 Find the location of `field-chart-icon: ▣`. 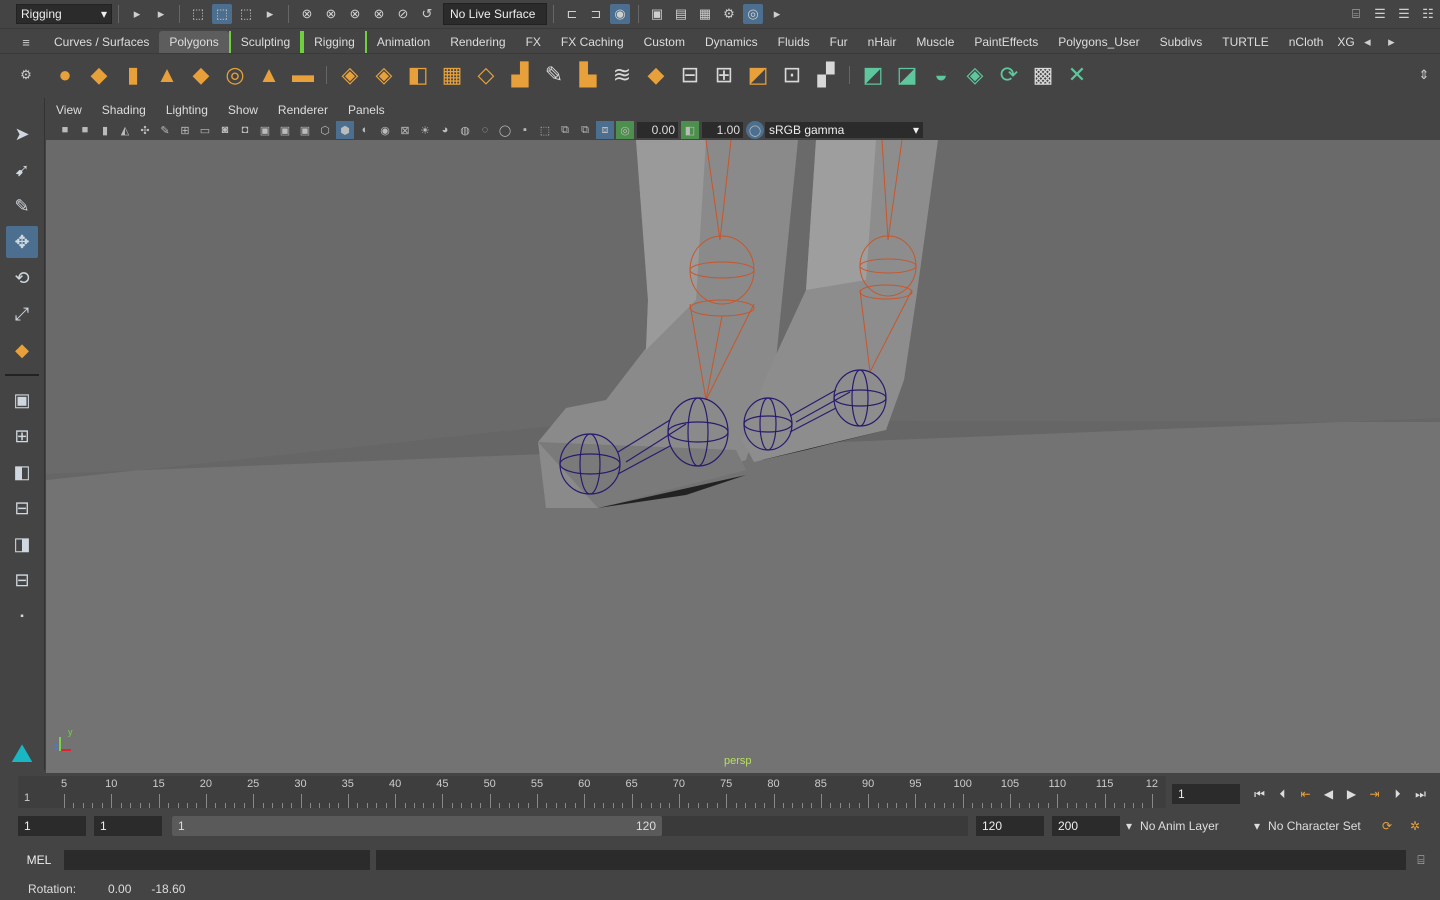

field-chart-icon: ▣ is located at coordinates (265, 130).